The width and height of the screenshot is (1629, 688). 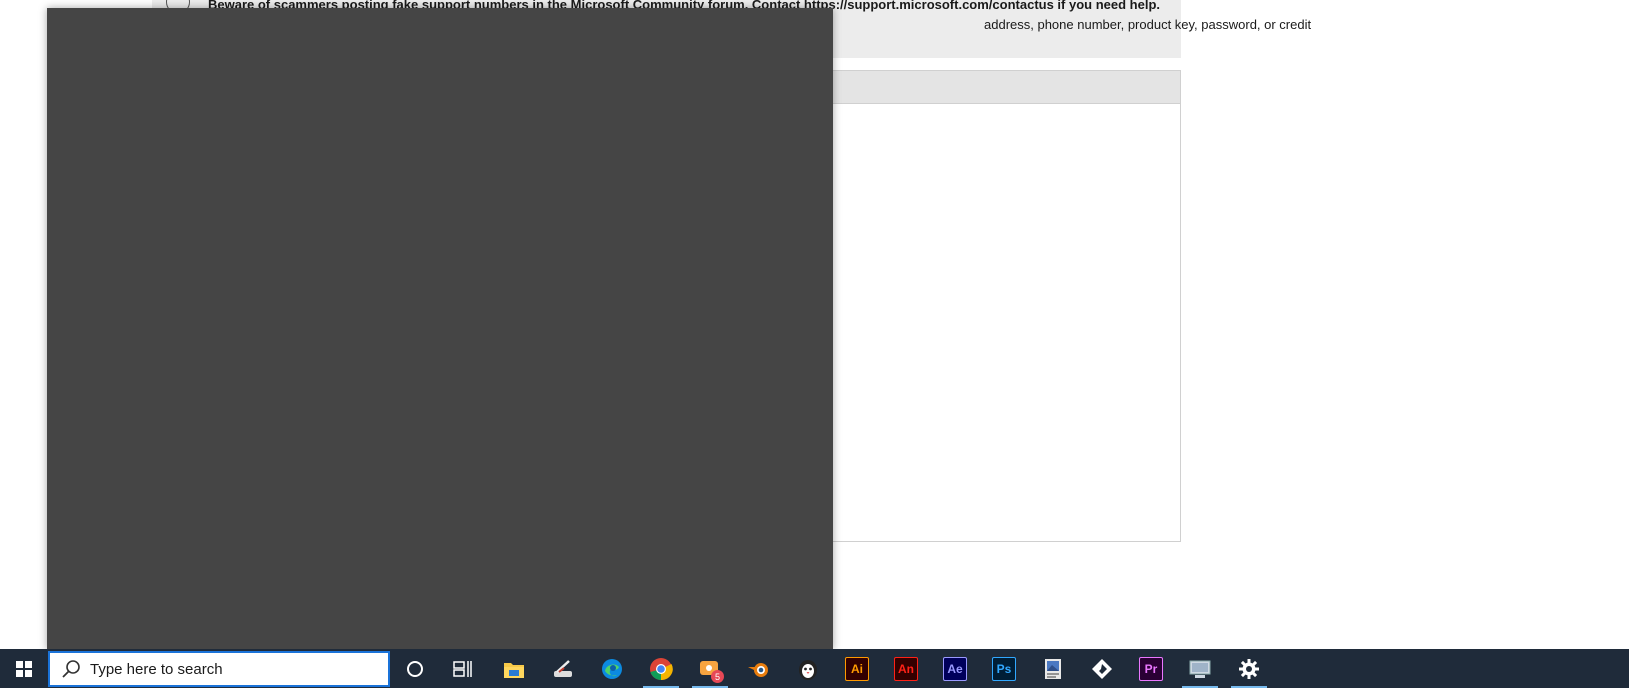 I want to click on gear-icon, so click(x=1249, y=668).